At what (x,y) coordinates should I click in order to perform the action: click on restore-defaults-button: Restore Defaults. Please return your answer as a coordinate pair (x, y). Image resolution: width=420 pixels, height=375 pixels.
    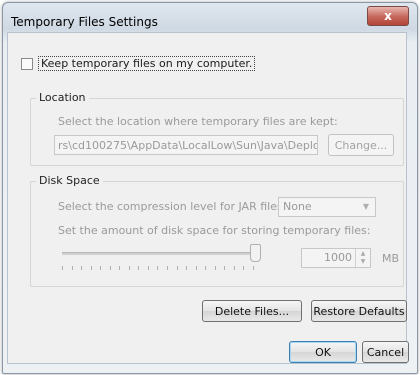
    Looking at the image, I should click on (359, 311).